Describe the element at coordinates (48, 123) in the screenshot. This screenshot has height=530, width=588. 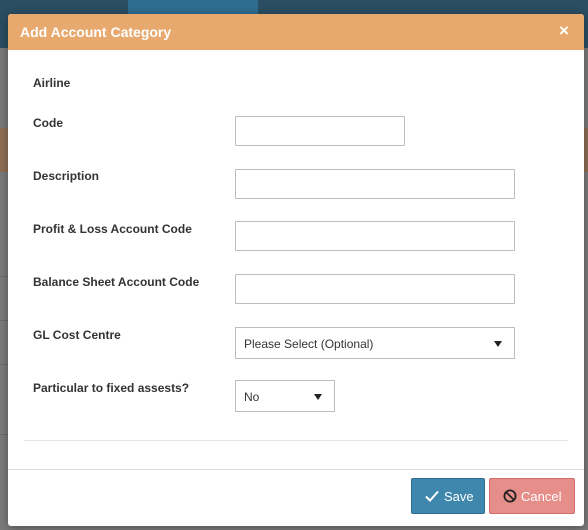
I see `code-label: Code` at that location.